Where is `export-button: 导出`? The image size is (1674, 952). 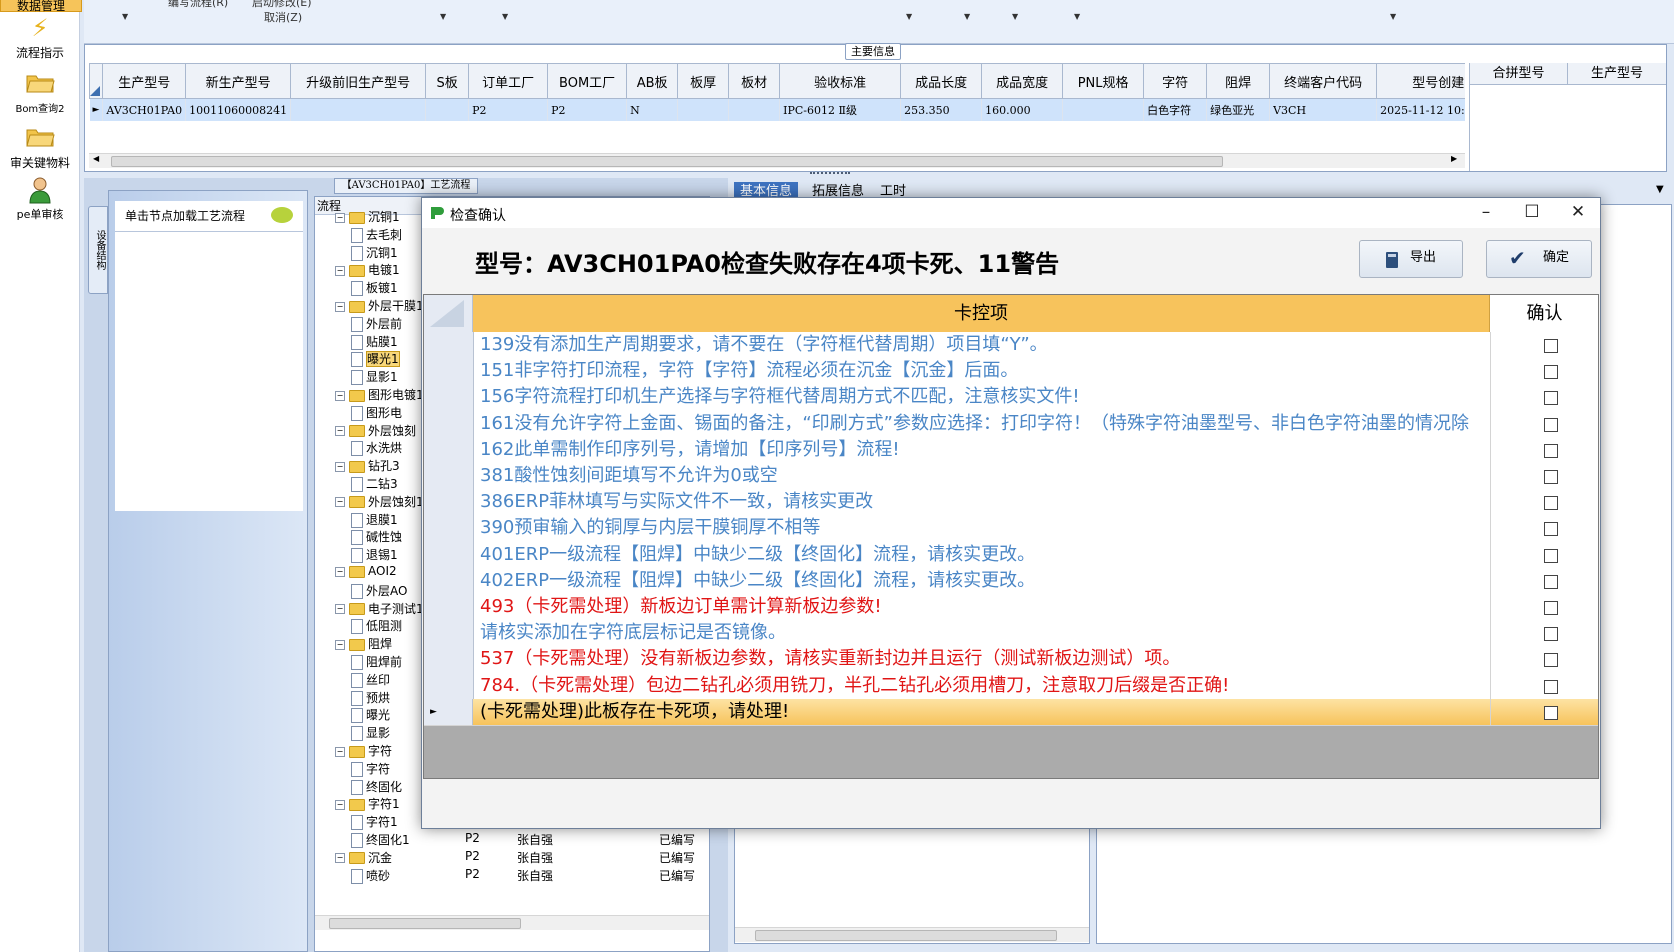 export-button: 导出 is located at coordinates (1411, 259).